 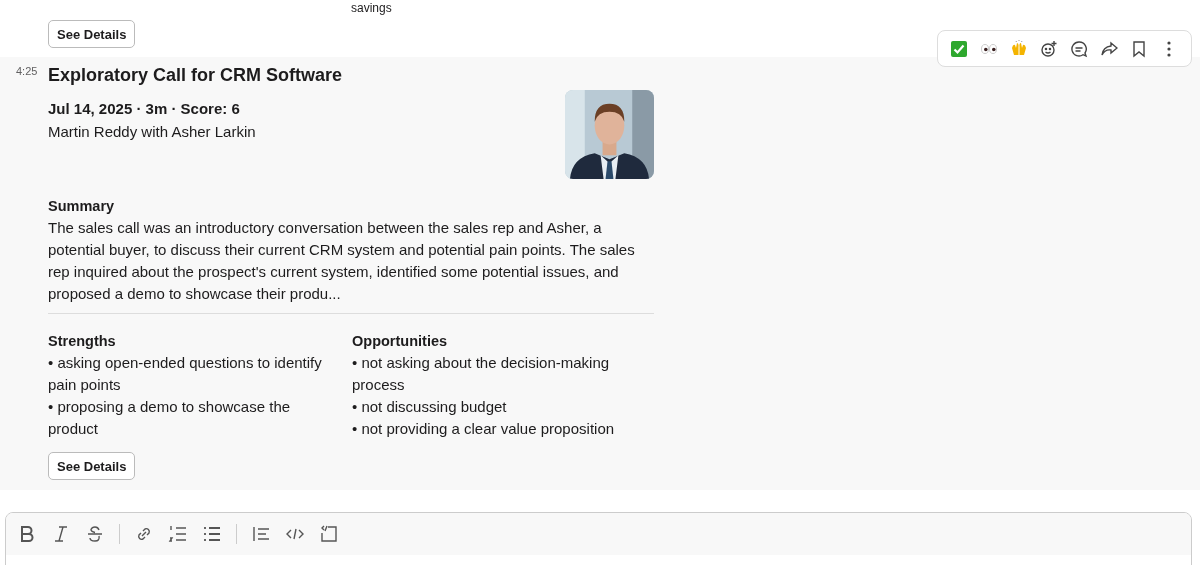 What do you see at coordinates (484, 429) in the screenshot?
I see `list-item: • not providing a clear value proposition` at bounding box center [484, 429].